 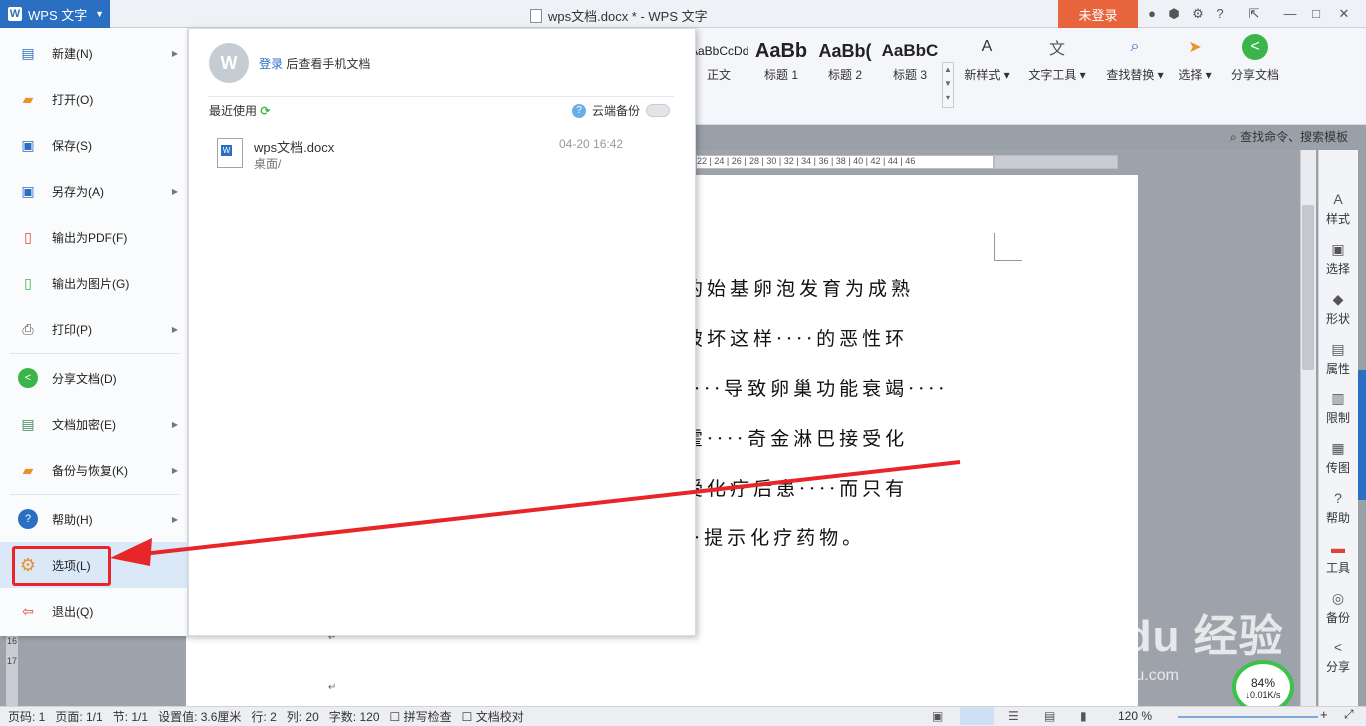 I want to click on status-row: 行: 2, so click(x=264, y=717).